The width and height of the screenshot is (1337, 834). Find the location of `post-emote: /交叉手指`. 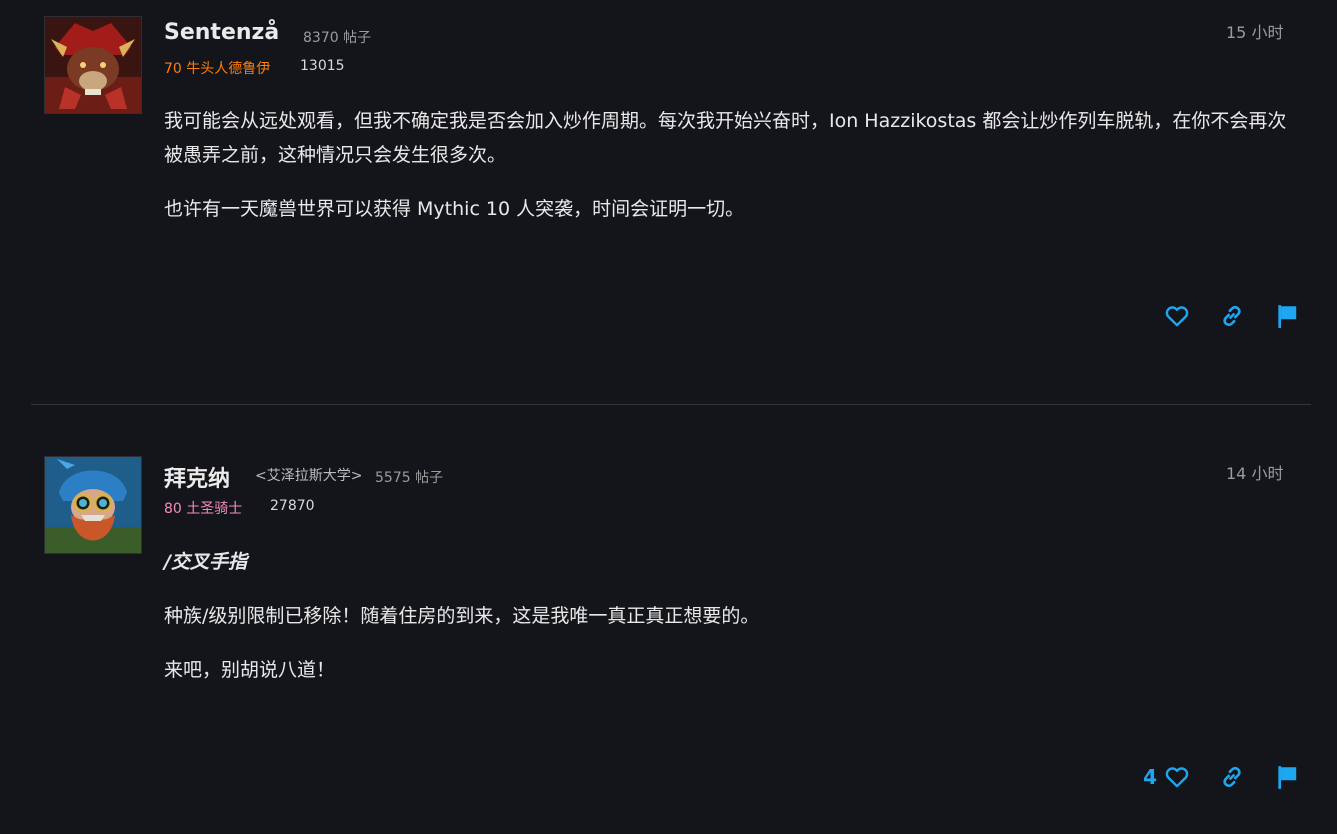

post-emote: /交叉手指 is located at coordinates (205, 562).